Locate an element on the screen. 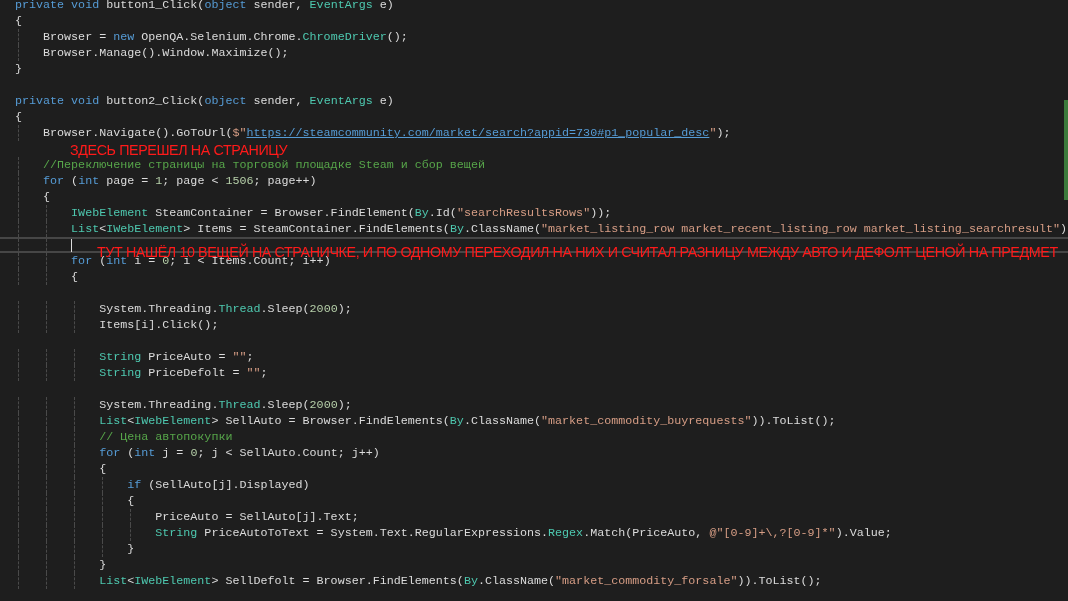  code-line: Browser.Manage().Window.Maximize(); is located at coordinates (165, 53).